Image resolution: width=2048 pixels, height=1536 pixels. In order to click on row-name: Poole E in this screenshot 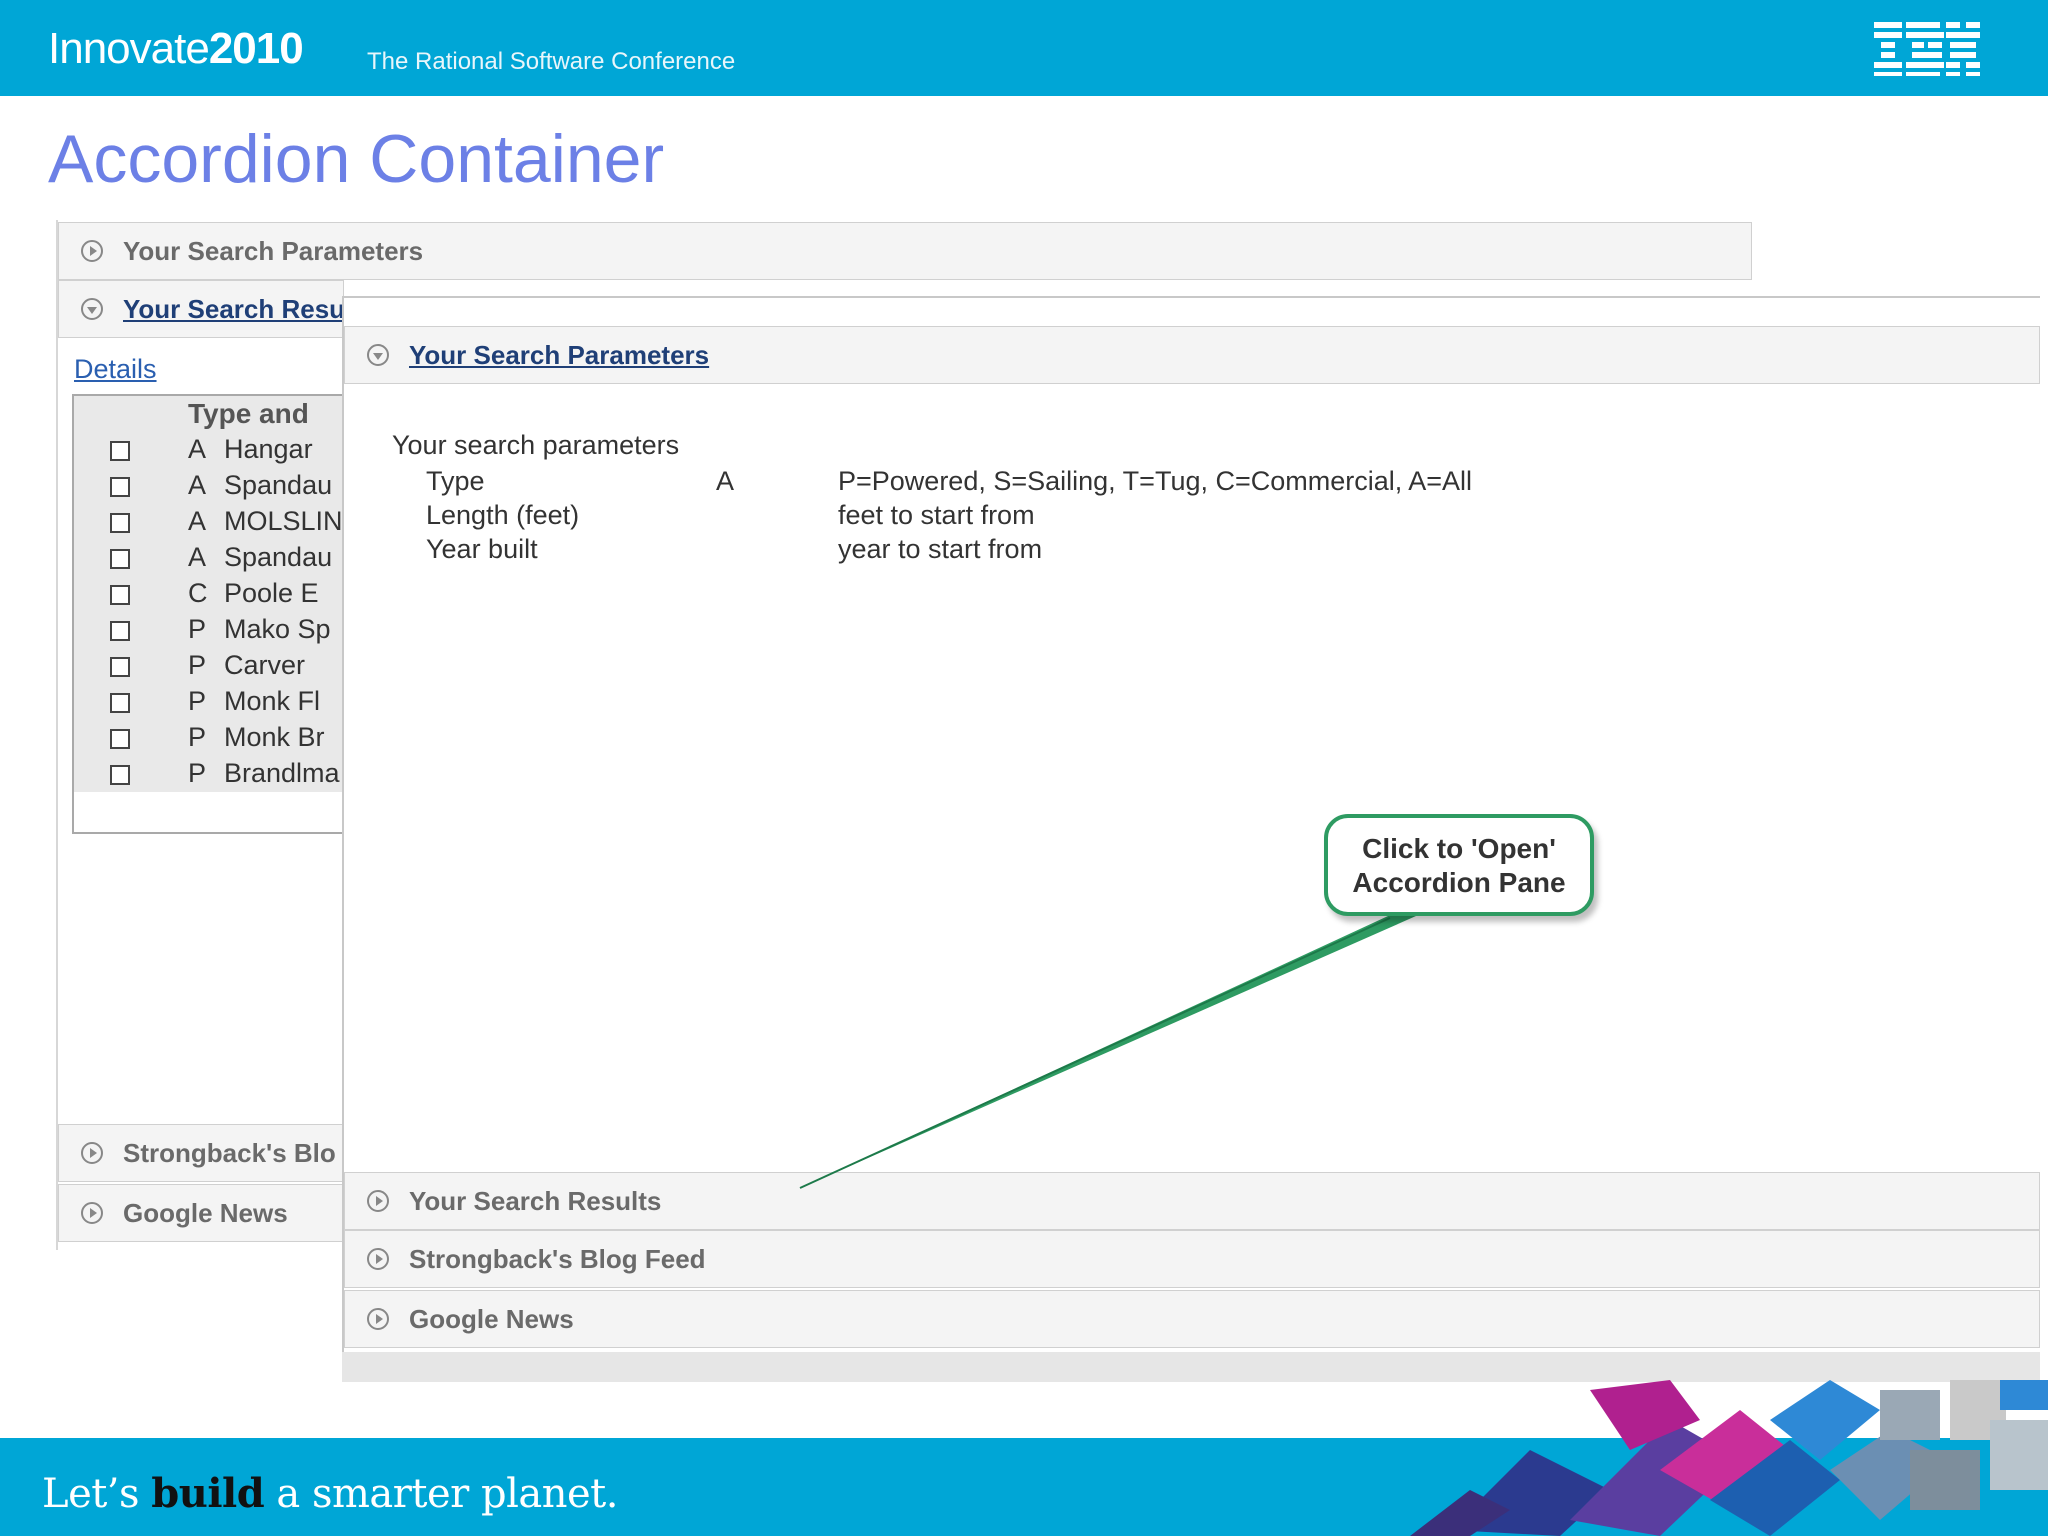, I will do `click(271, 593)`.